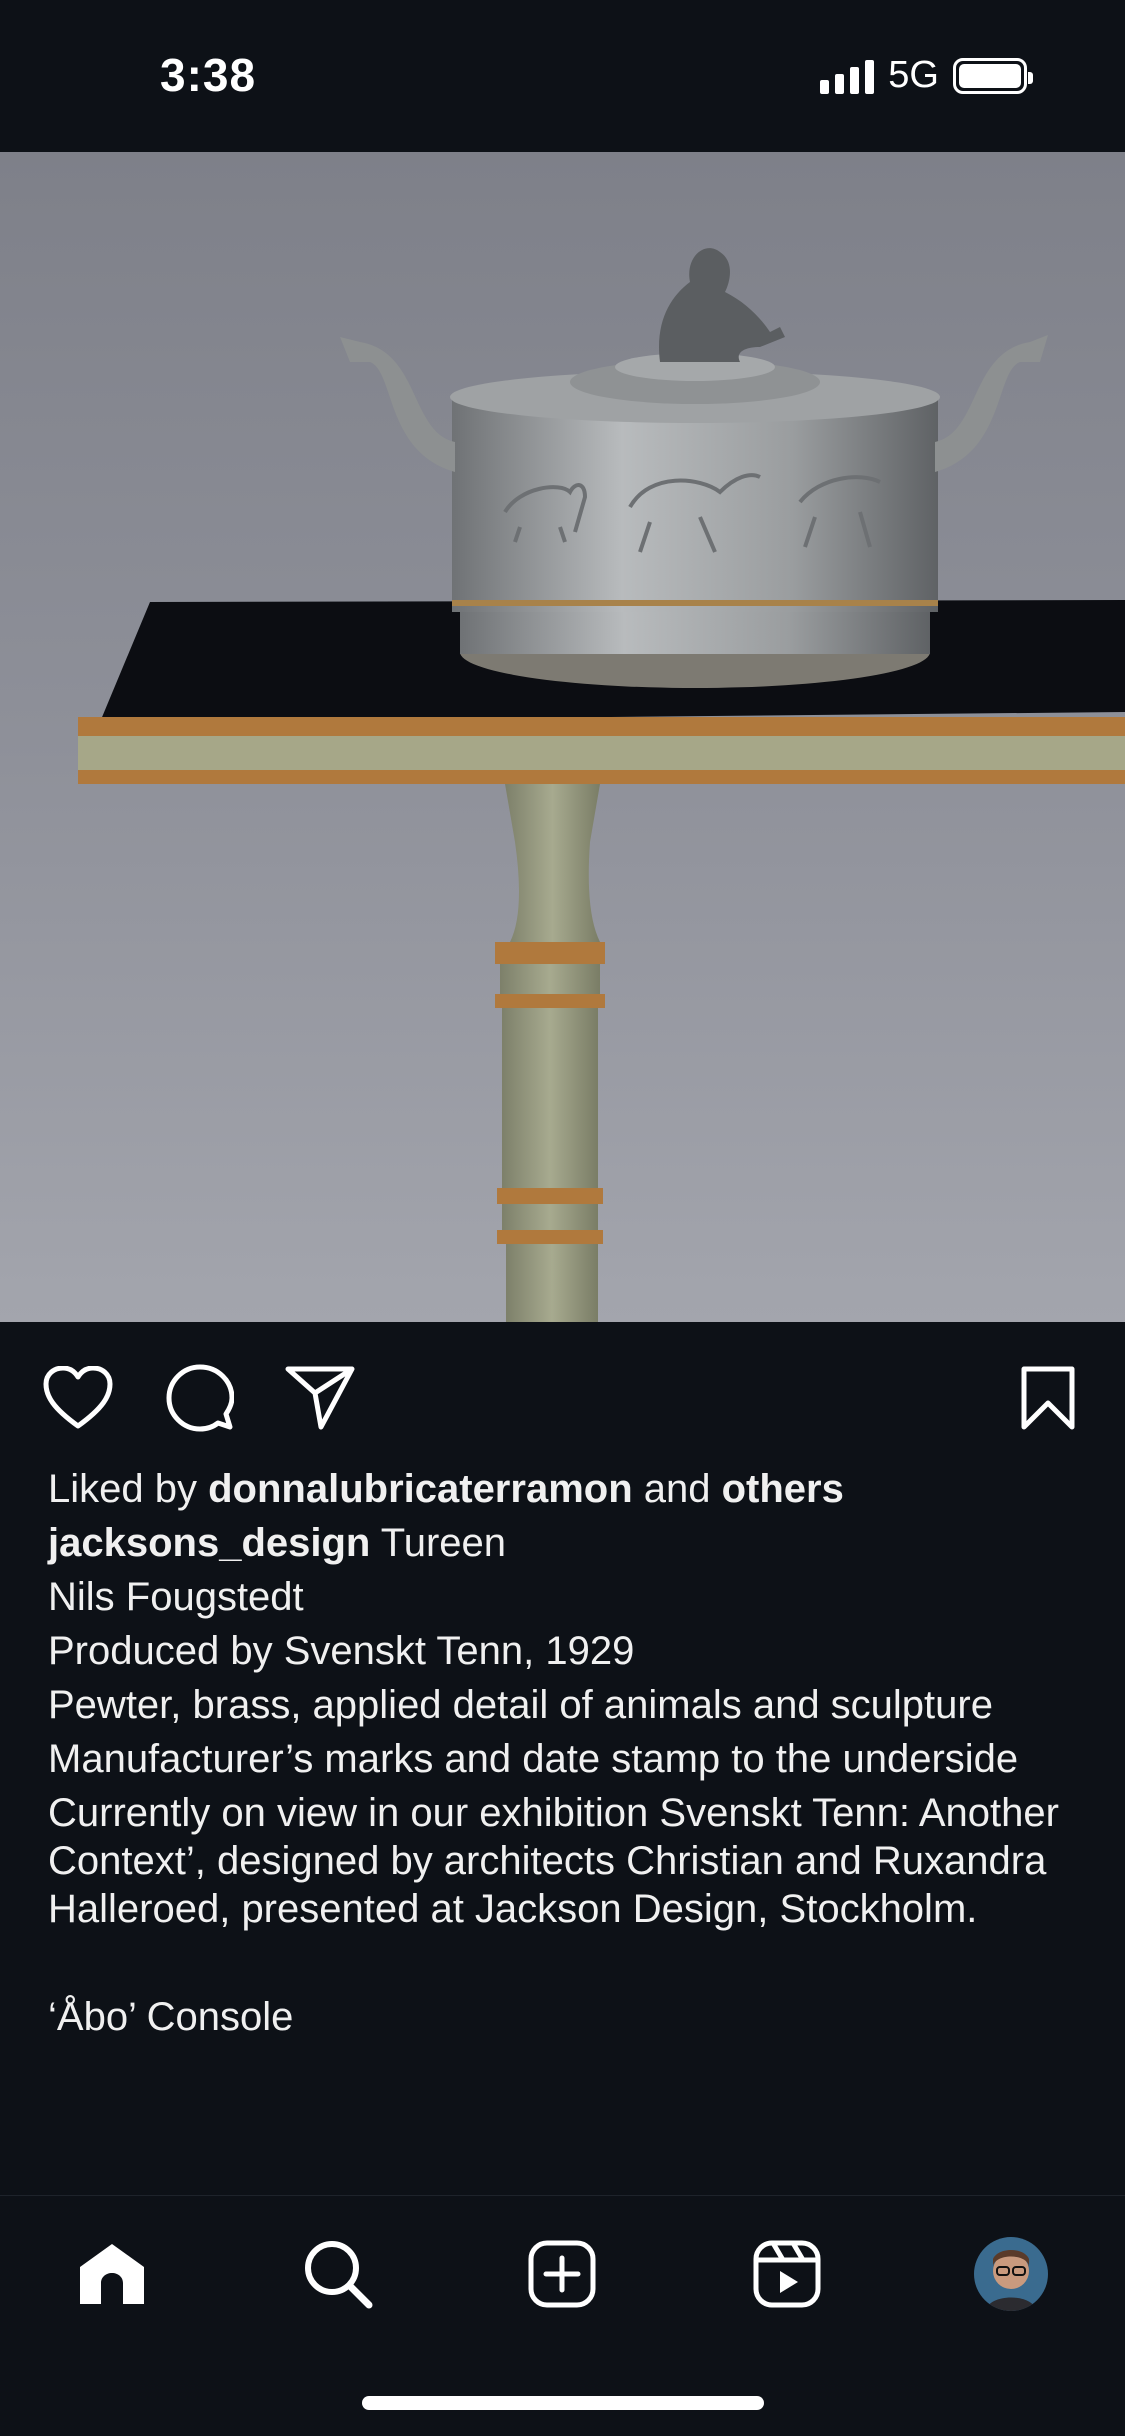  I want to click on home-indicator, so click(563, 2403).